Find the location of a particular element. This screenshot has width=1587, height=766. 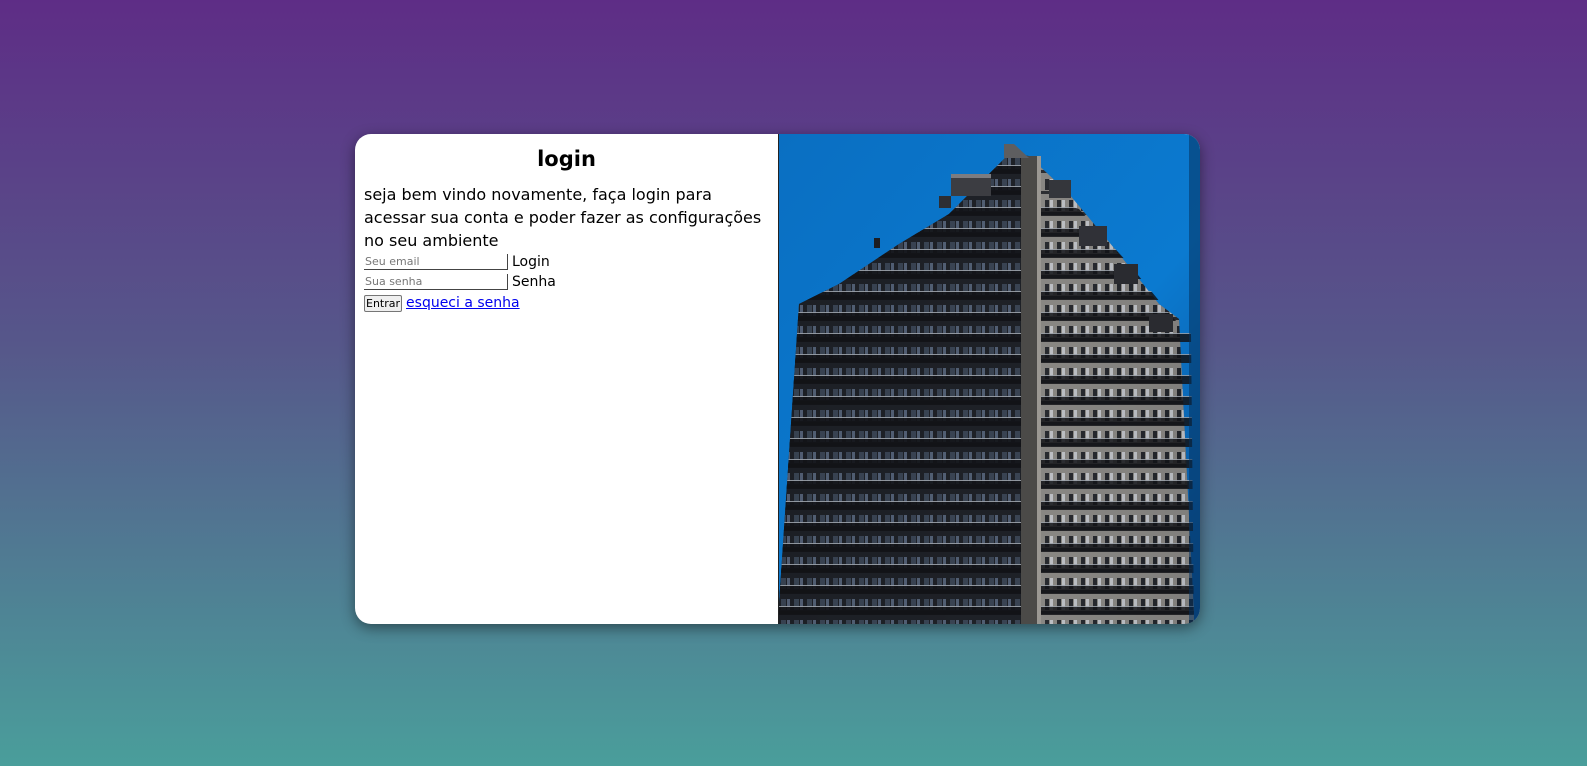

email-field is located at coordinates (436, 262).